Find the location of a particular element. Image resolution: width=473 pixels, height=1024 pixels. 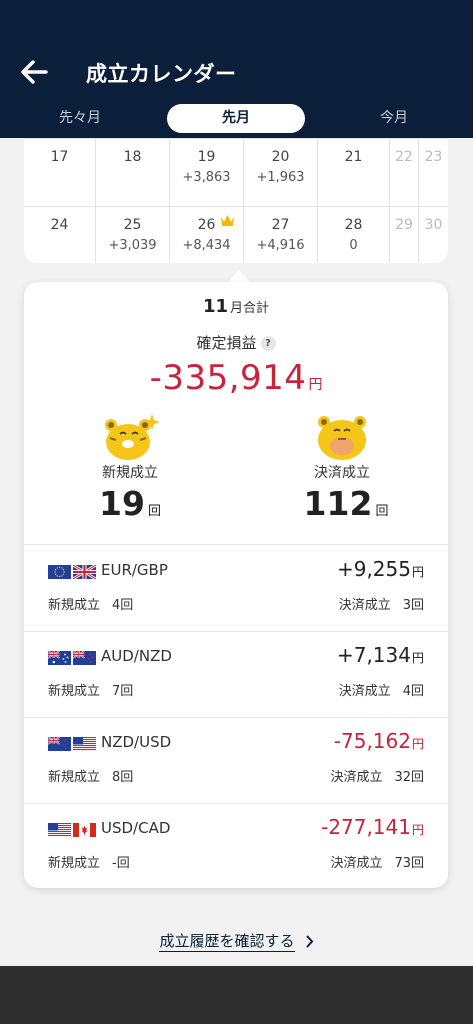

new-orders-value: 19 回 is located at coordinates (130, 503).